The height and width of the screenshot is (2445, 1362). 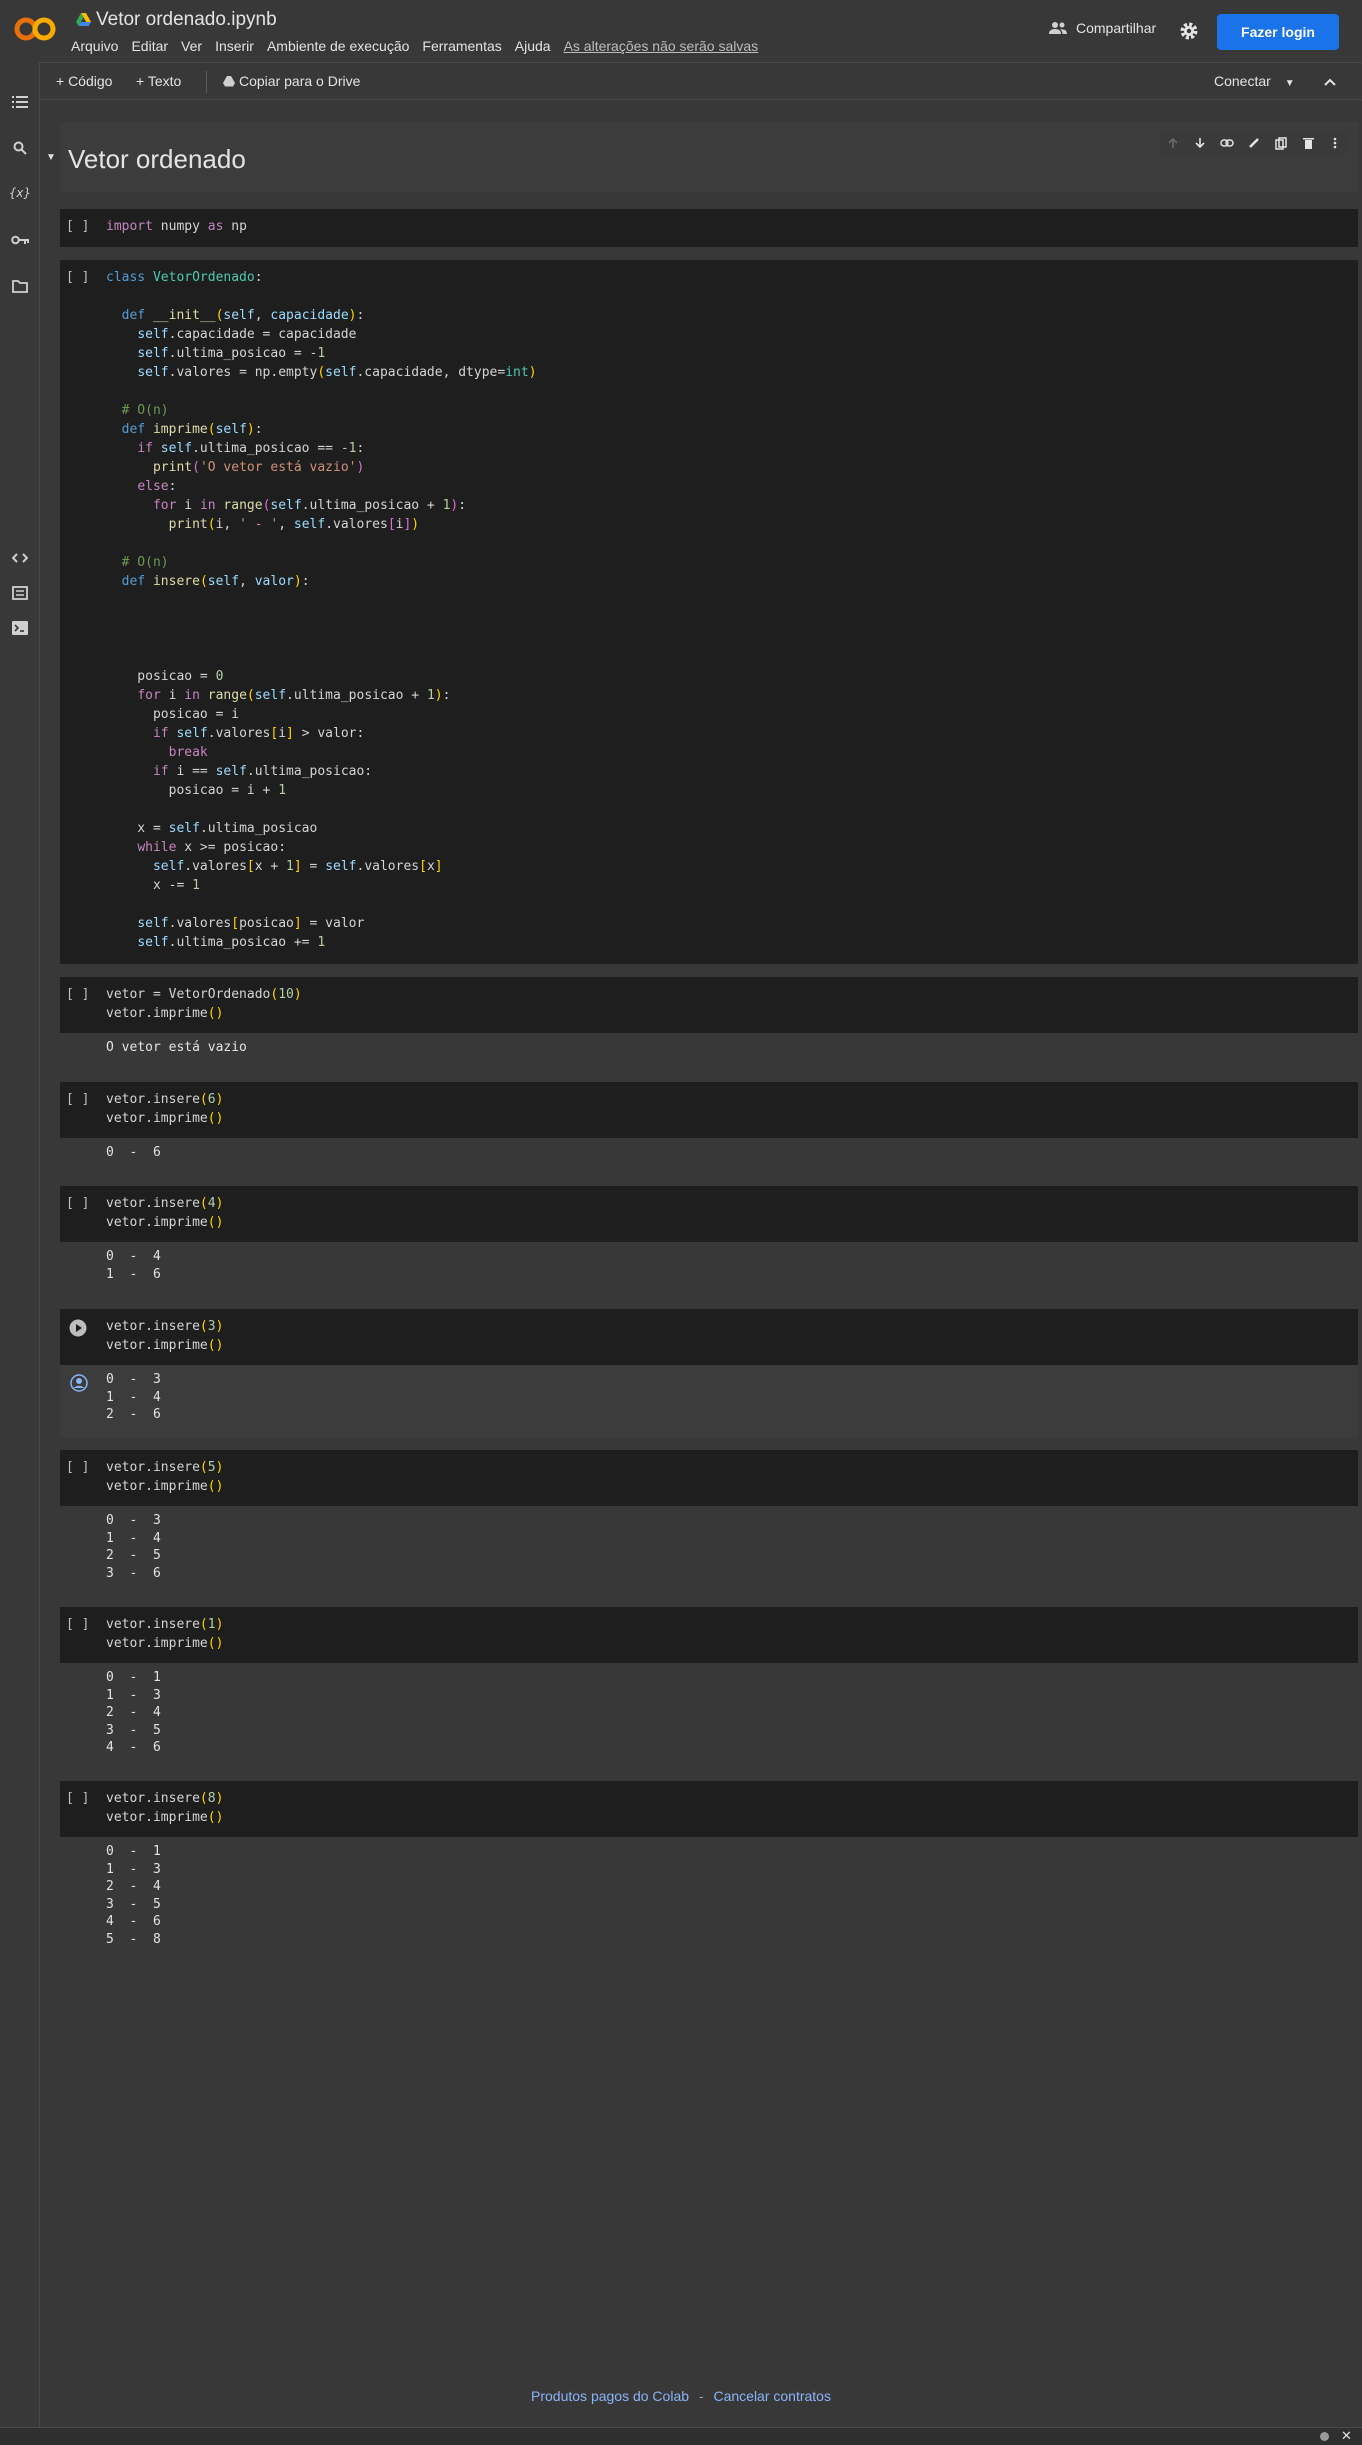 I want to click on search-icon, so click(x=20, y=148).